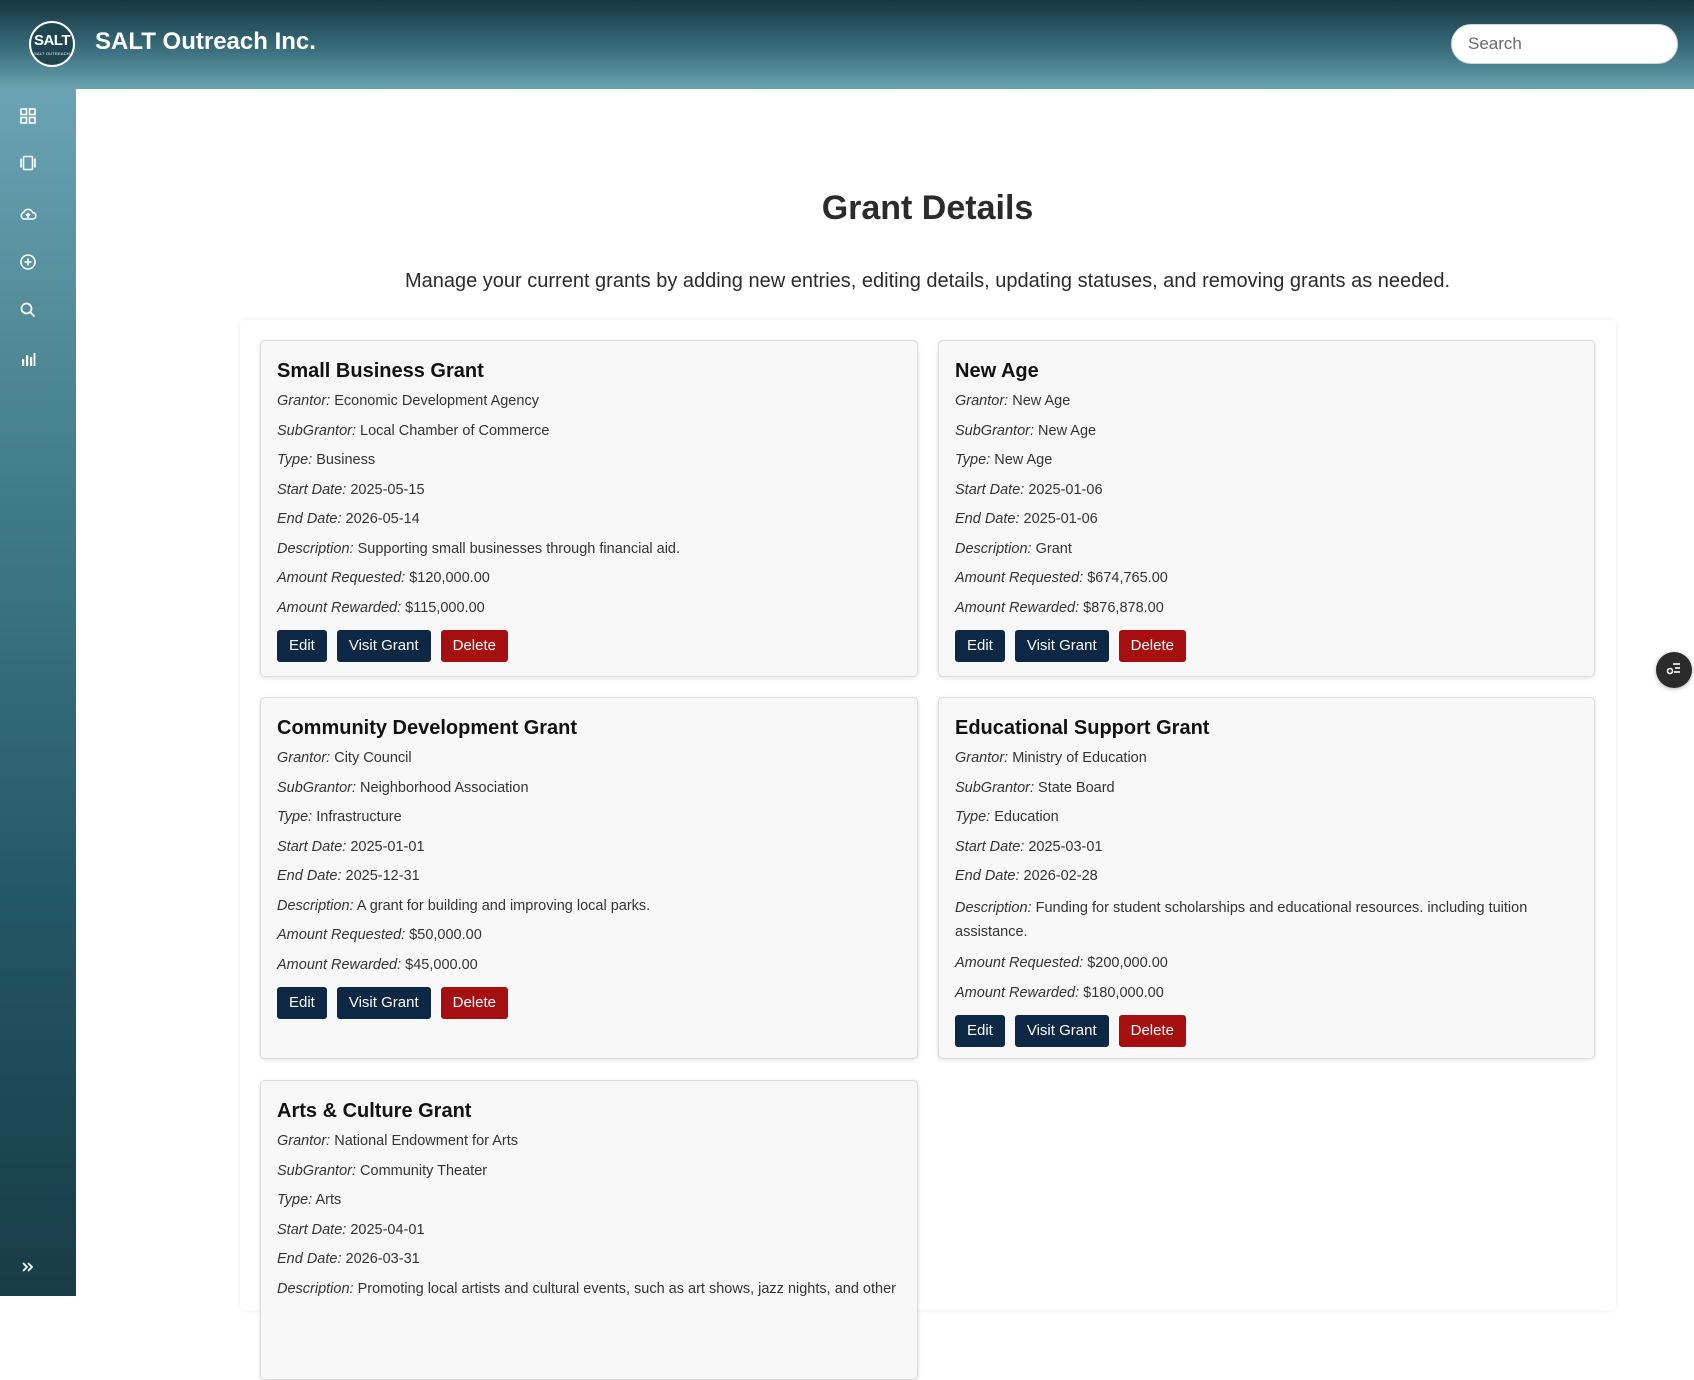 This screenshot has width=1694, height=1380. Describe the element at coordinates (589, 460) in the screenshot. I see `grant-type: Type: Business` at that location.